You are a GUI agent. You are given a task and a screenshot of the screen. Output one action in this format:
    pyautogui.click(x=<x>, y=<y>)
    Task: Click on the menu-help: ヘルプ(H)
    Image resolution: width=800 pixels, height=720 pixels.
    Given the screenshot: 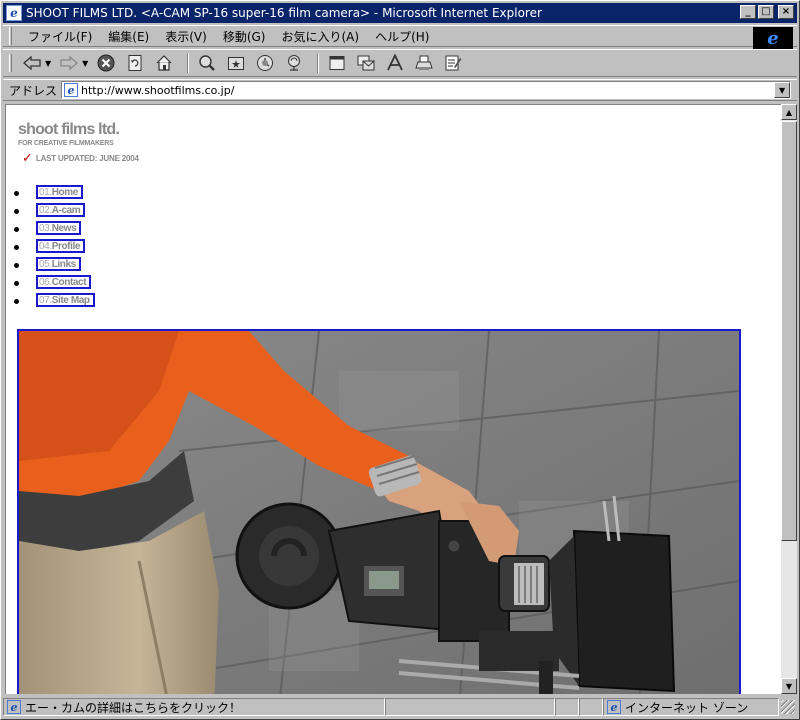 What is the action you would take?
    pyautogui.click(x=402, y=36)
    